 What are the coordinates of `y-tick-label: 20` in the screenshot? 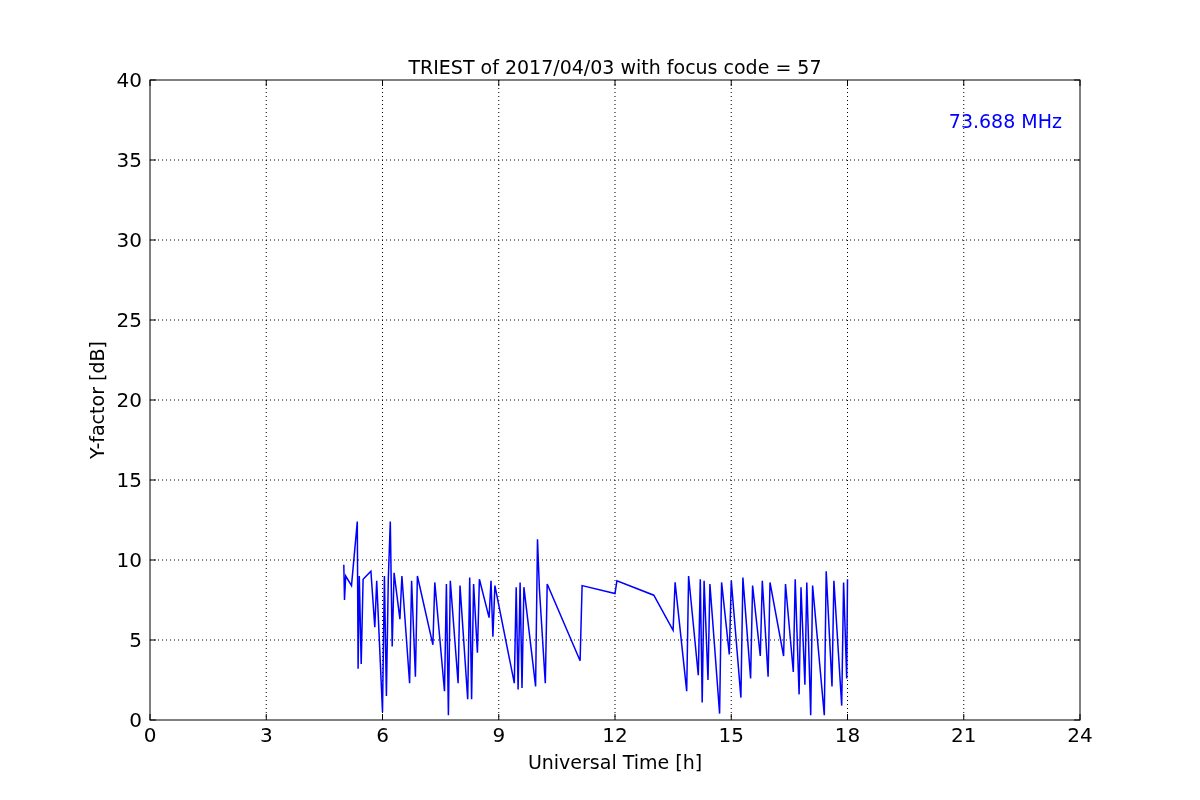 It's located at (129, 400).